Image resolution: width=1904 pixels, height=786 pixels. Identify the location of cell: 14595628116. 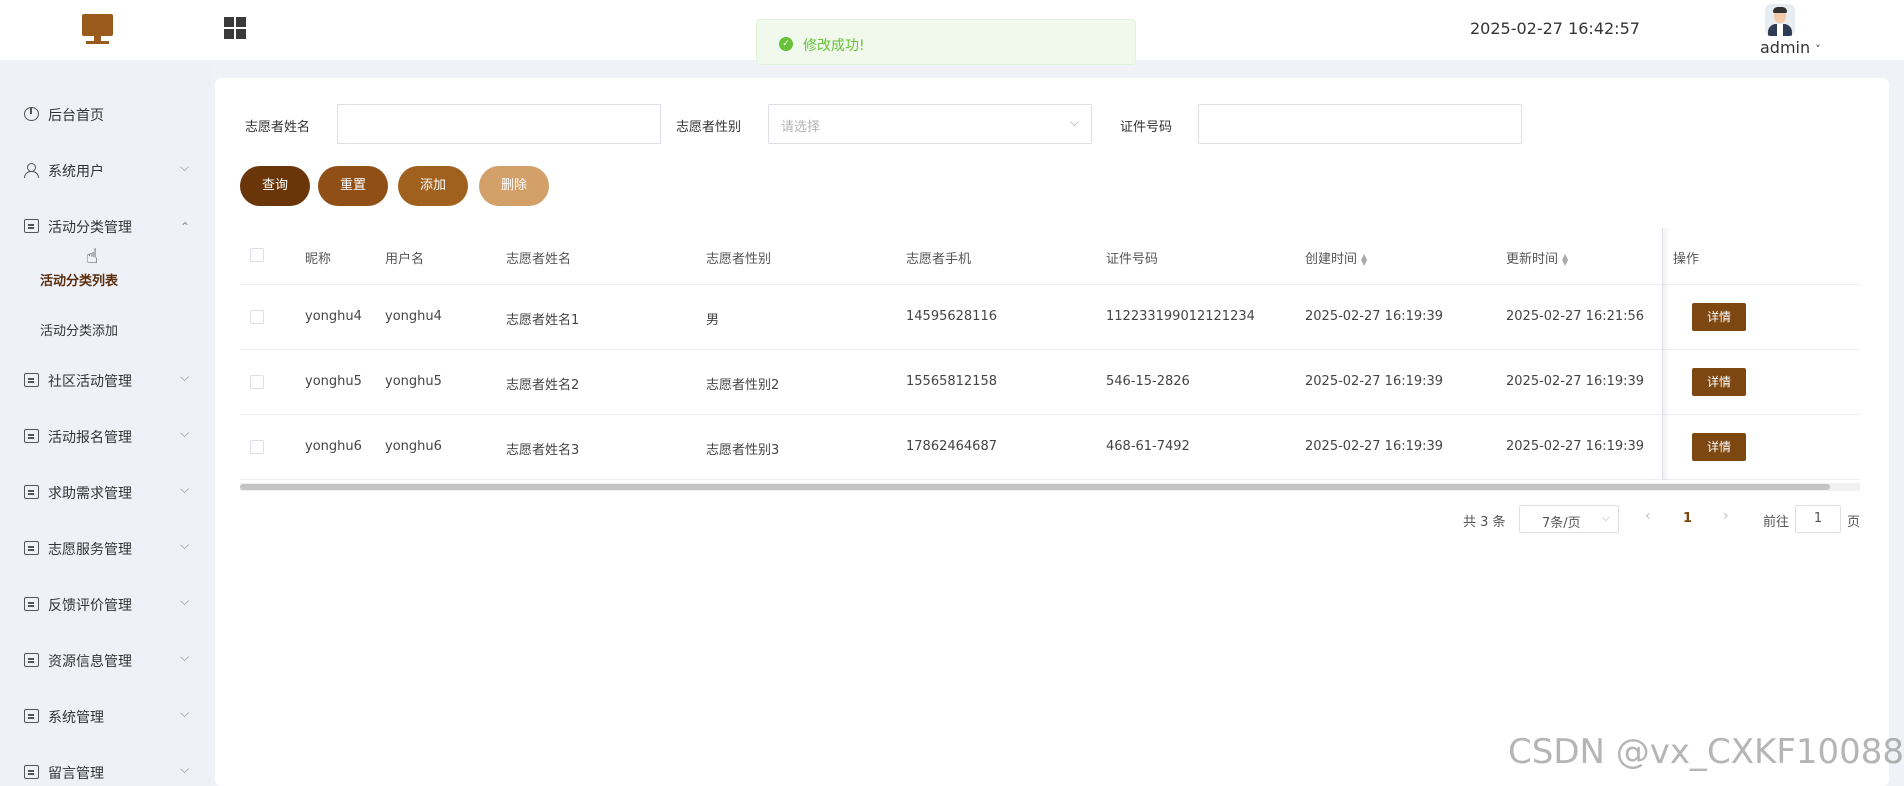
(951, 316).